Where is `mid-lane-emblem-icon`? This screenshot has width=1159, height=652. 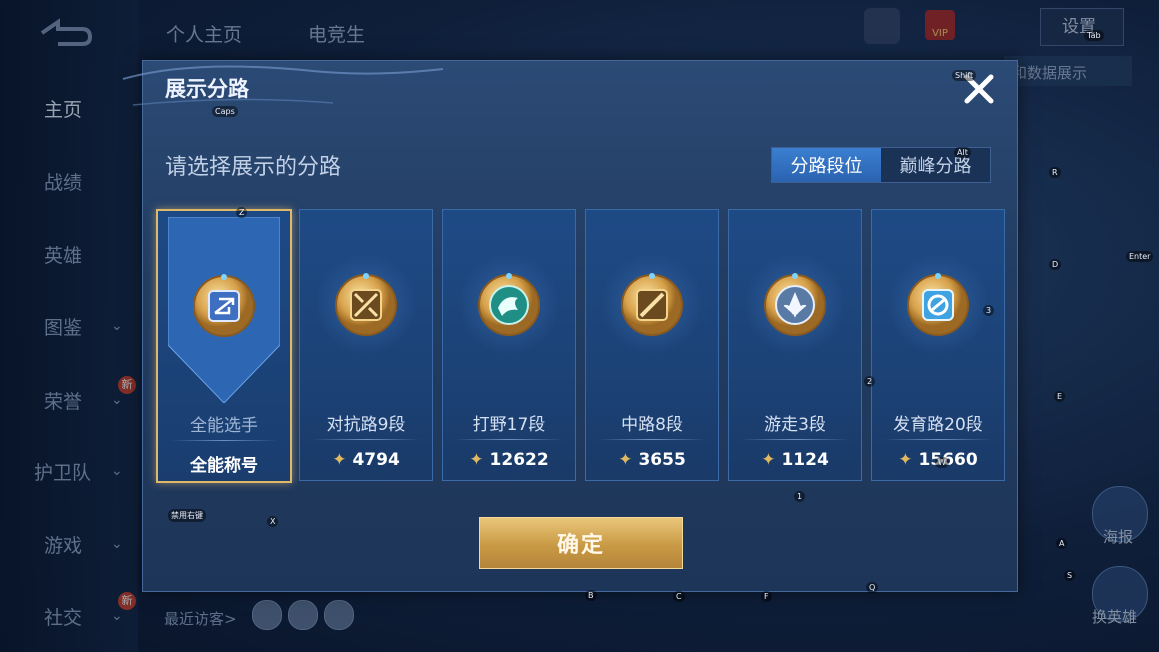
mid-lane-emblem-icon is located at coordinates (652, 305).